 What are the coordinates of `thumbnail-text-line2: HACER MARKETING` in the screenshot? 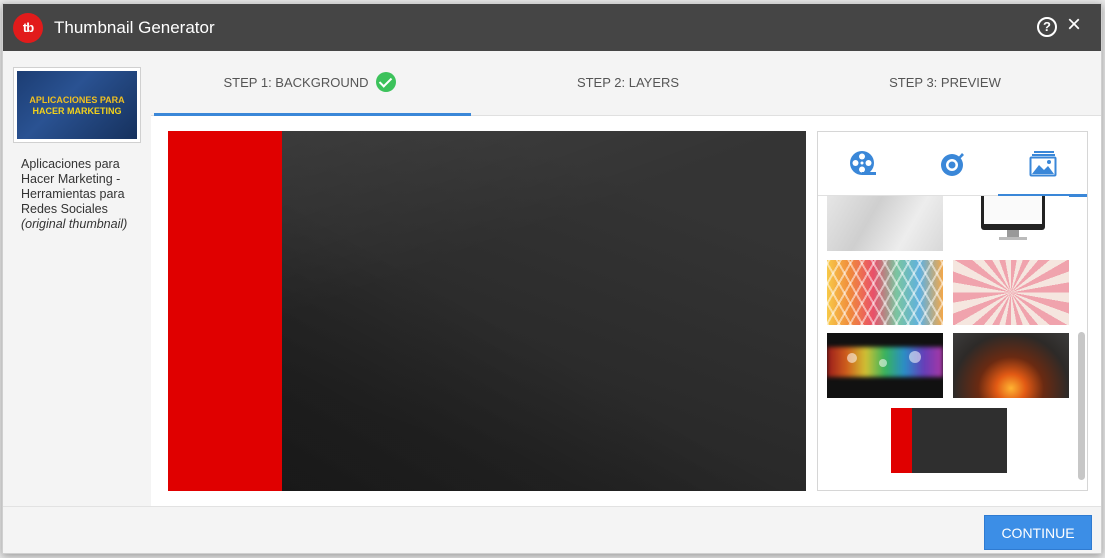 It's located at (77, 111).